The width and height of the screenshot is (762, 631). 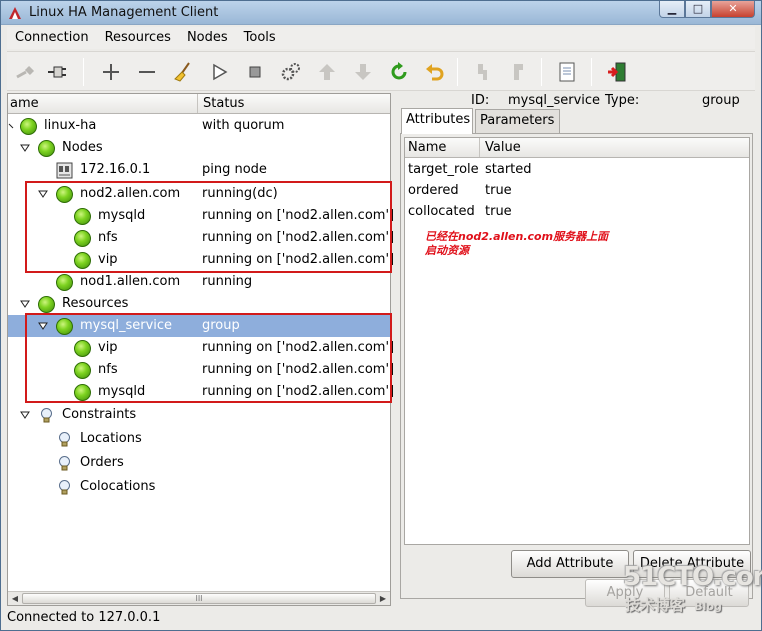 I want to click on watermark-blog-text: Blog, so click(x=708, y=606).